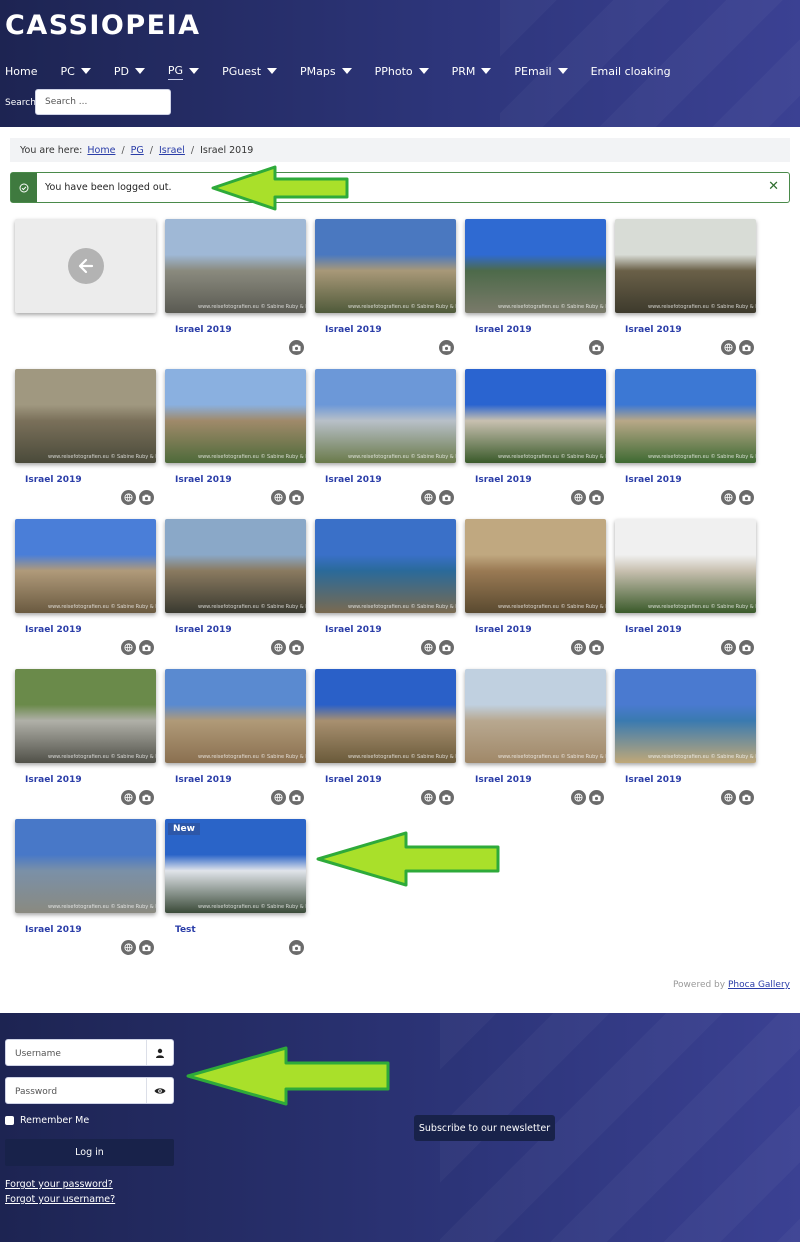 This screenshot has height=1242, width=800. Describe the element at coordinates (484, 1128) in the screenshot. I see `subscribe-newsletter-button: Subscribe to our newsletter` at that location.